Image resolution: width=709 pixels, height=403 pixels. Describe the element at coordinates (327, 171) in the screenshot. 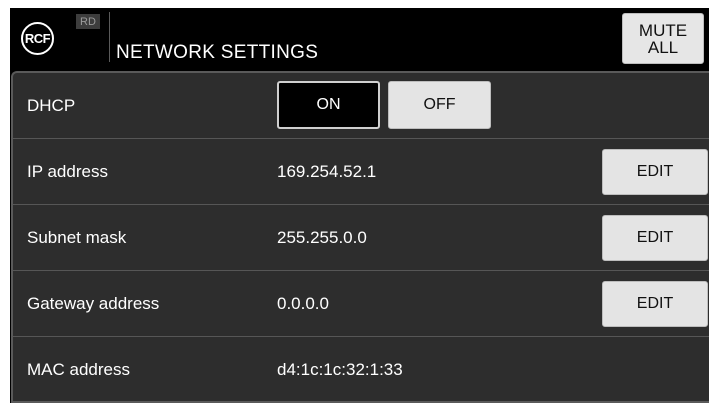

I see `ip-address-value: 169.254.52.1` at that location.